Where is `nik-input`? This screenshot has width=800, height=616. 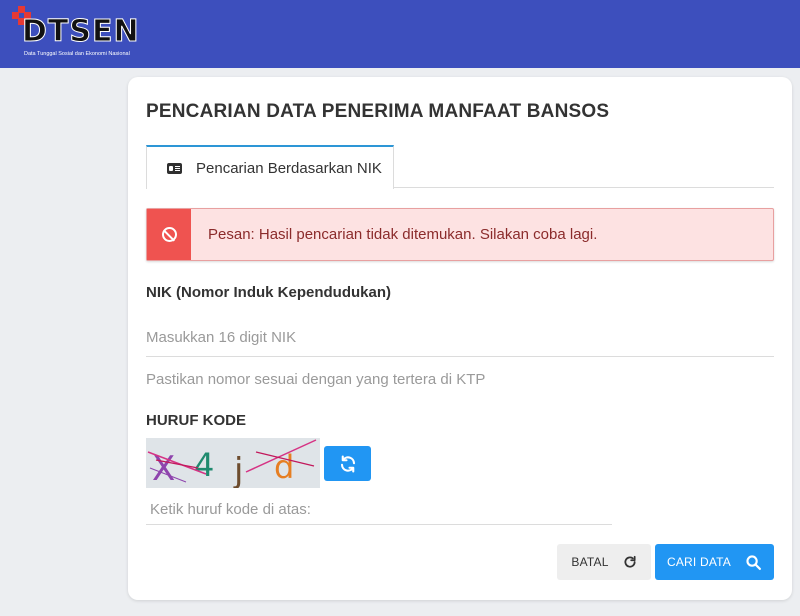
nik-input is located at coordinates (460, 338).